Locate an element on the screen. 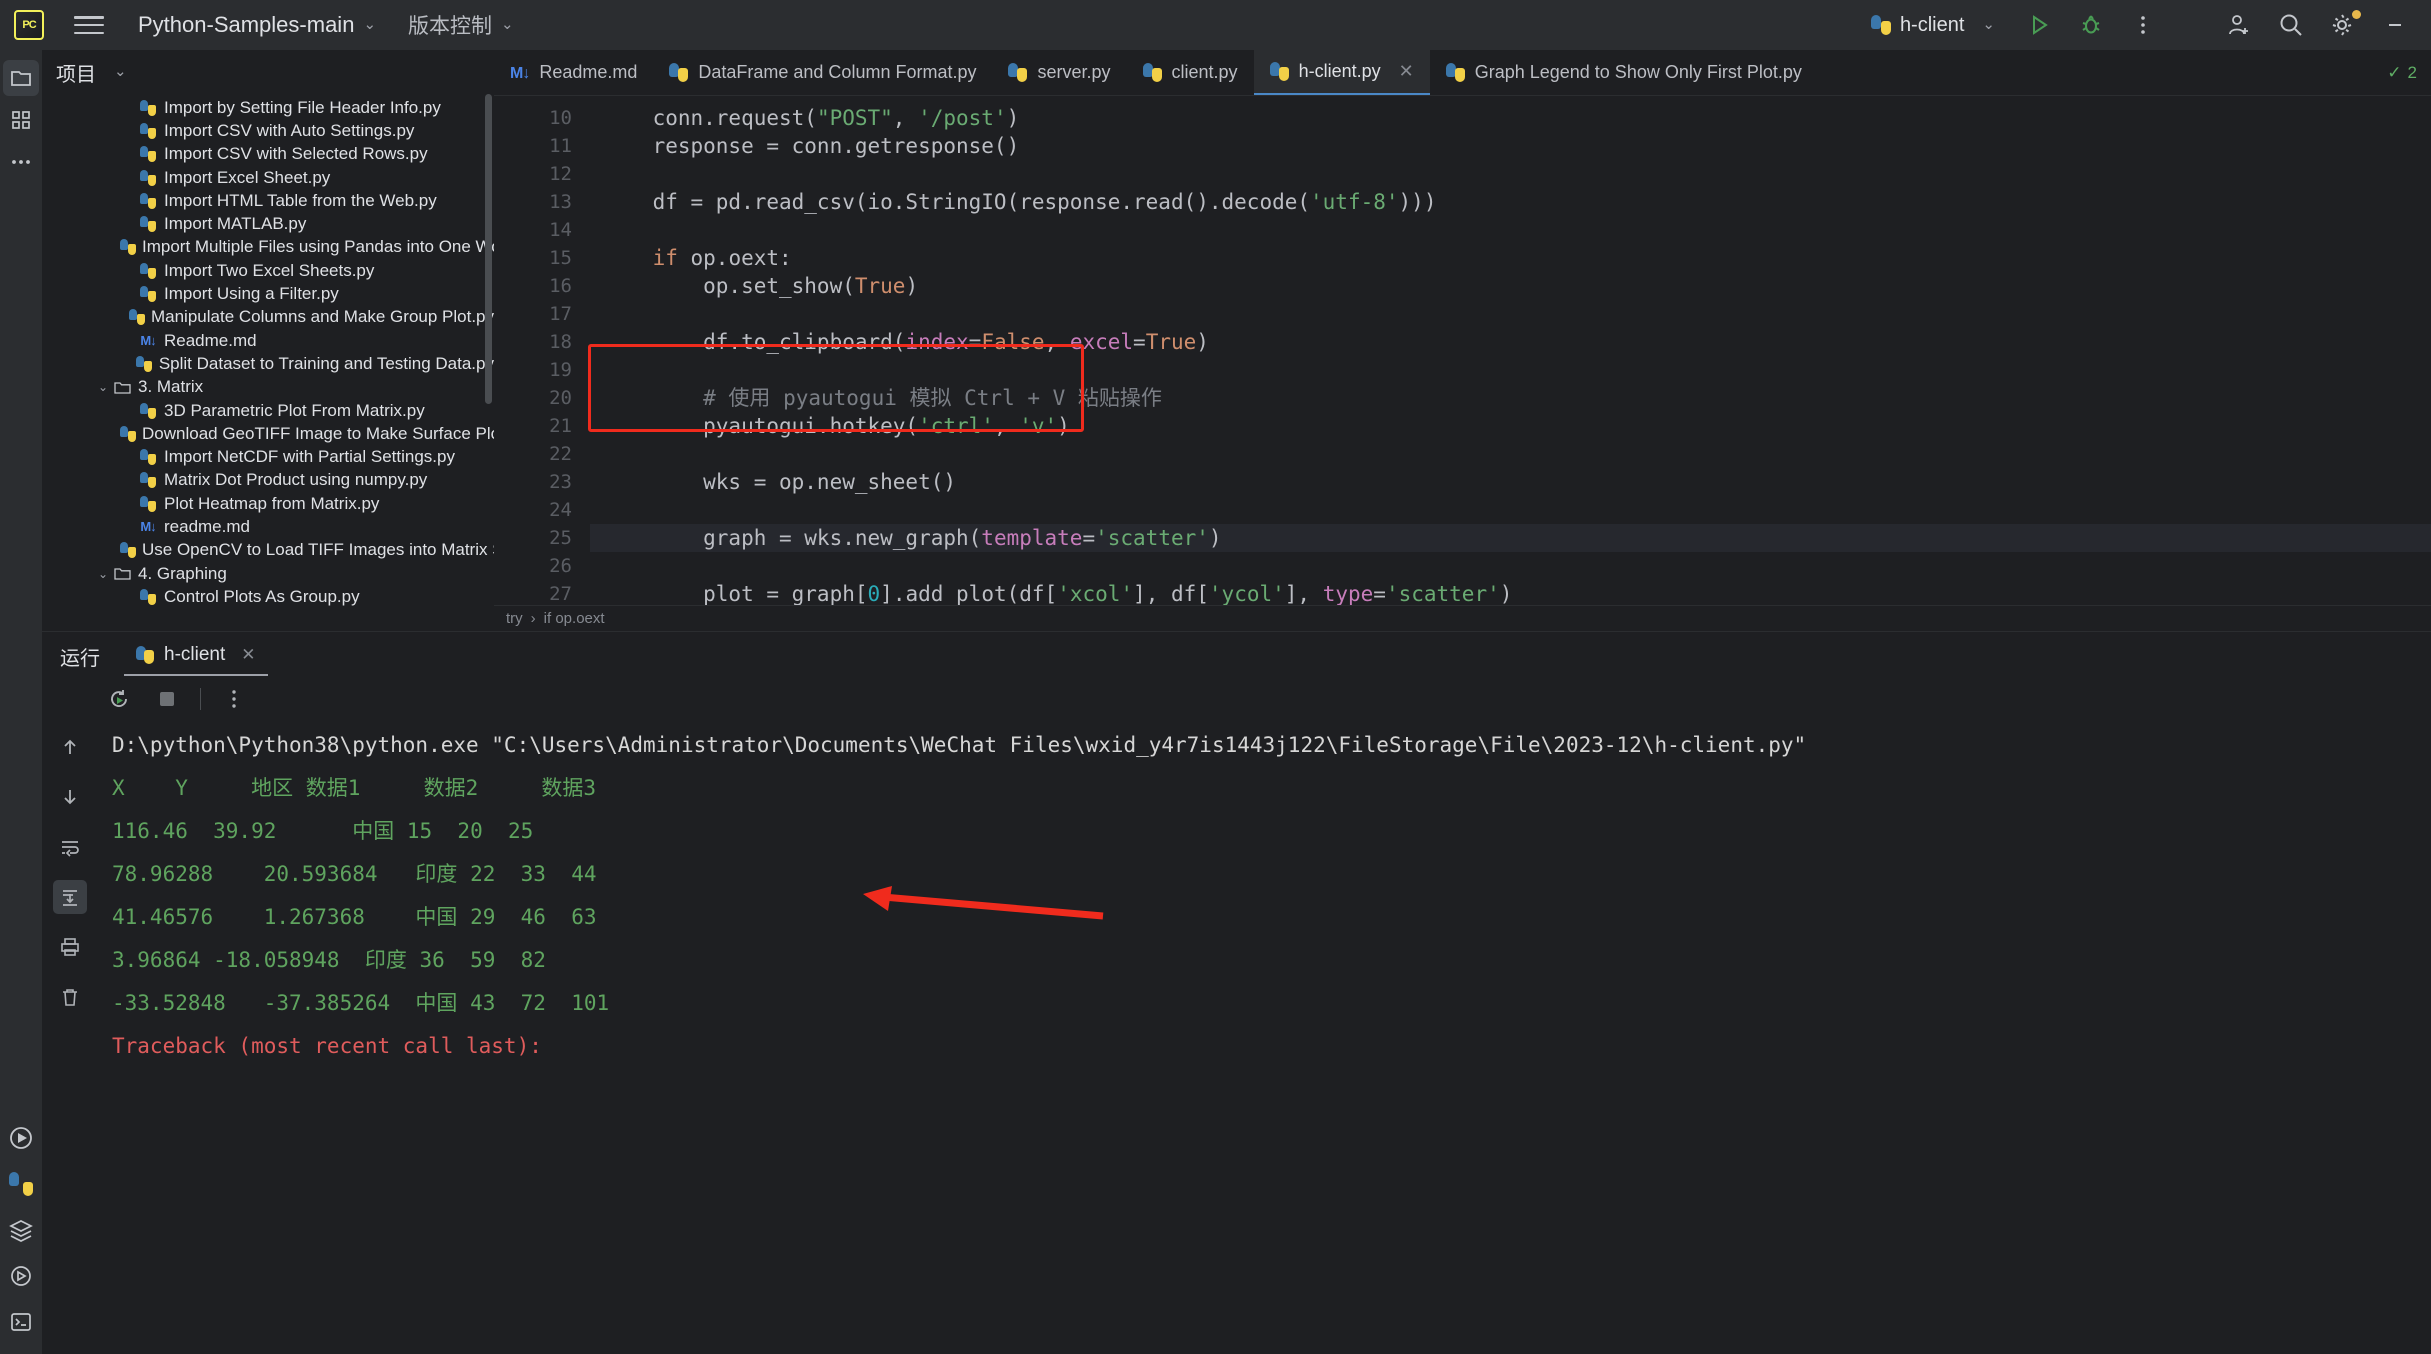  editor-tab: Graph Legend to Show Only First Plot.py is located at coordinates (1624, 72).